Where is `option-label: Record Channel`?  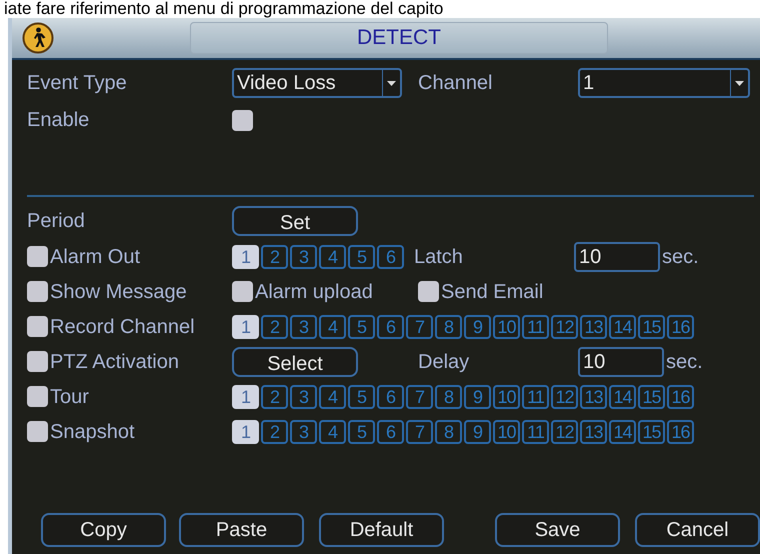 option-label: Record Channel is located at coordinates (122, 326).